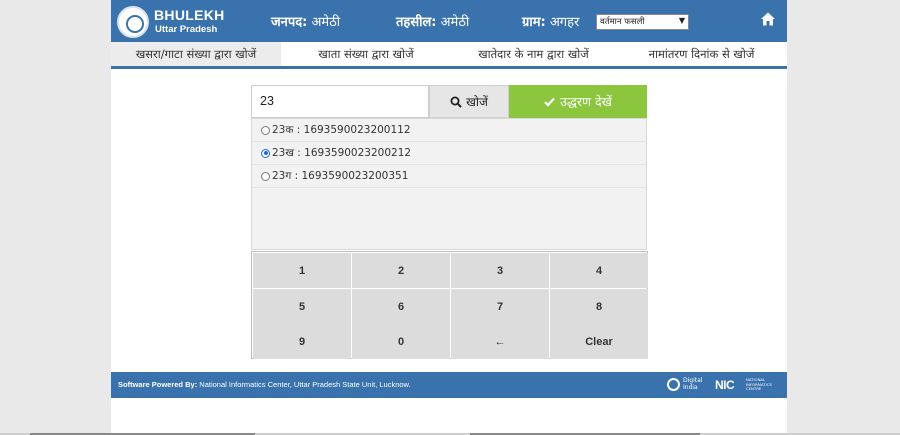  Describe the element at coordinates (455, 22) in the screenshot. I see `tehsil-value: अमेठी` at that location.